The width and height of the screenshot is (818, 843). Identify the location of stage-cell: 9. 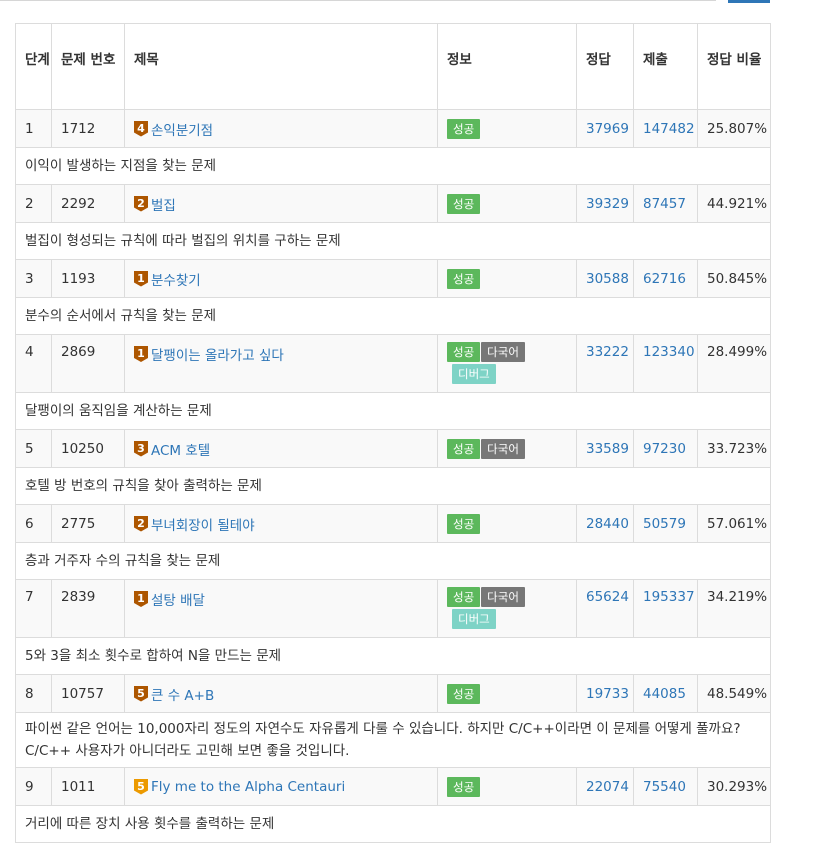
(33, 786).